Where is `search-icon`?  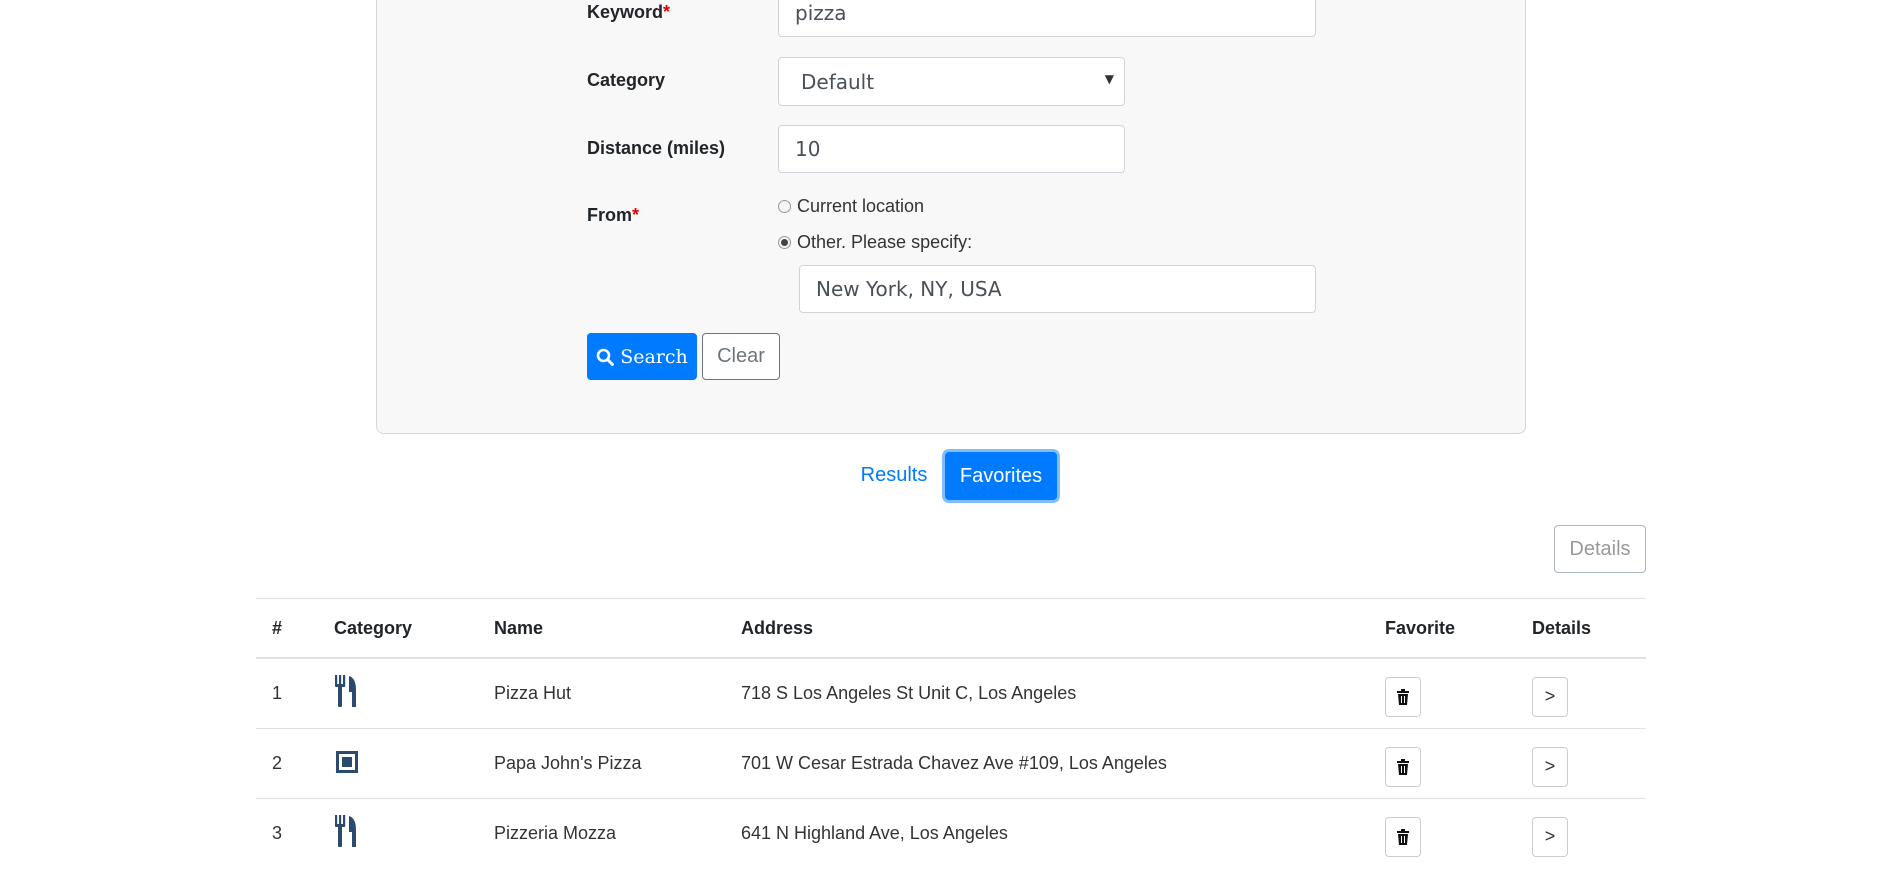
search-icon is located at coordinates (605, 357).